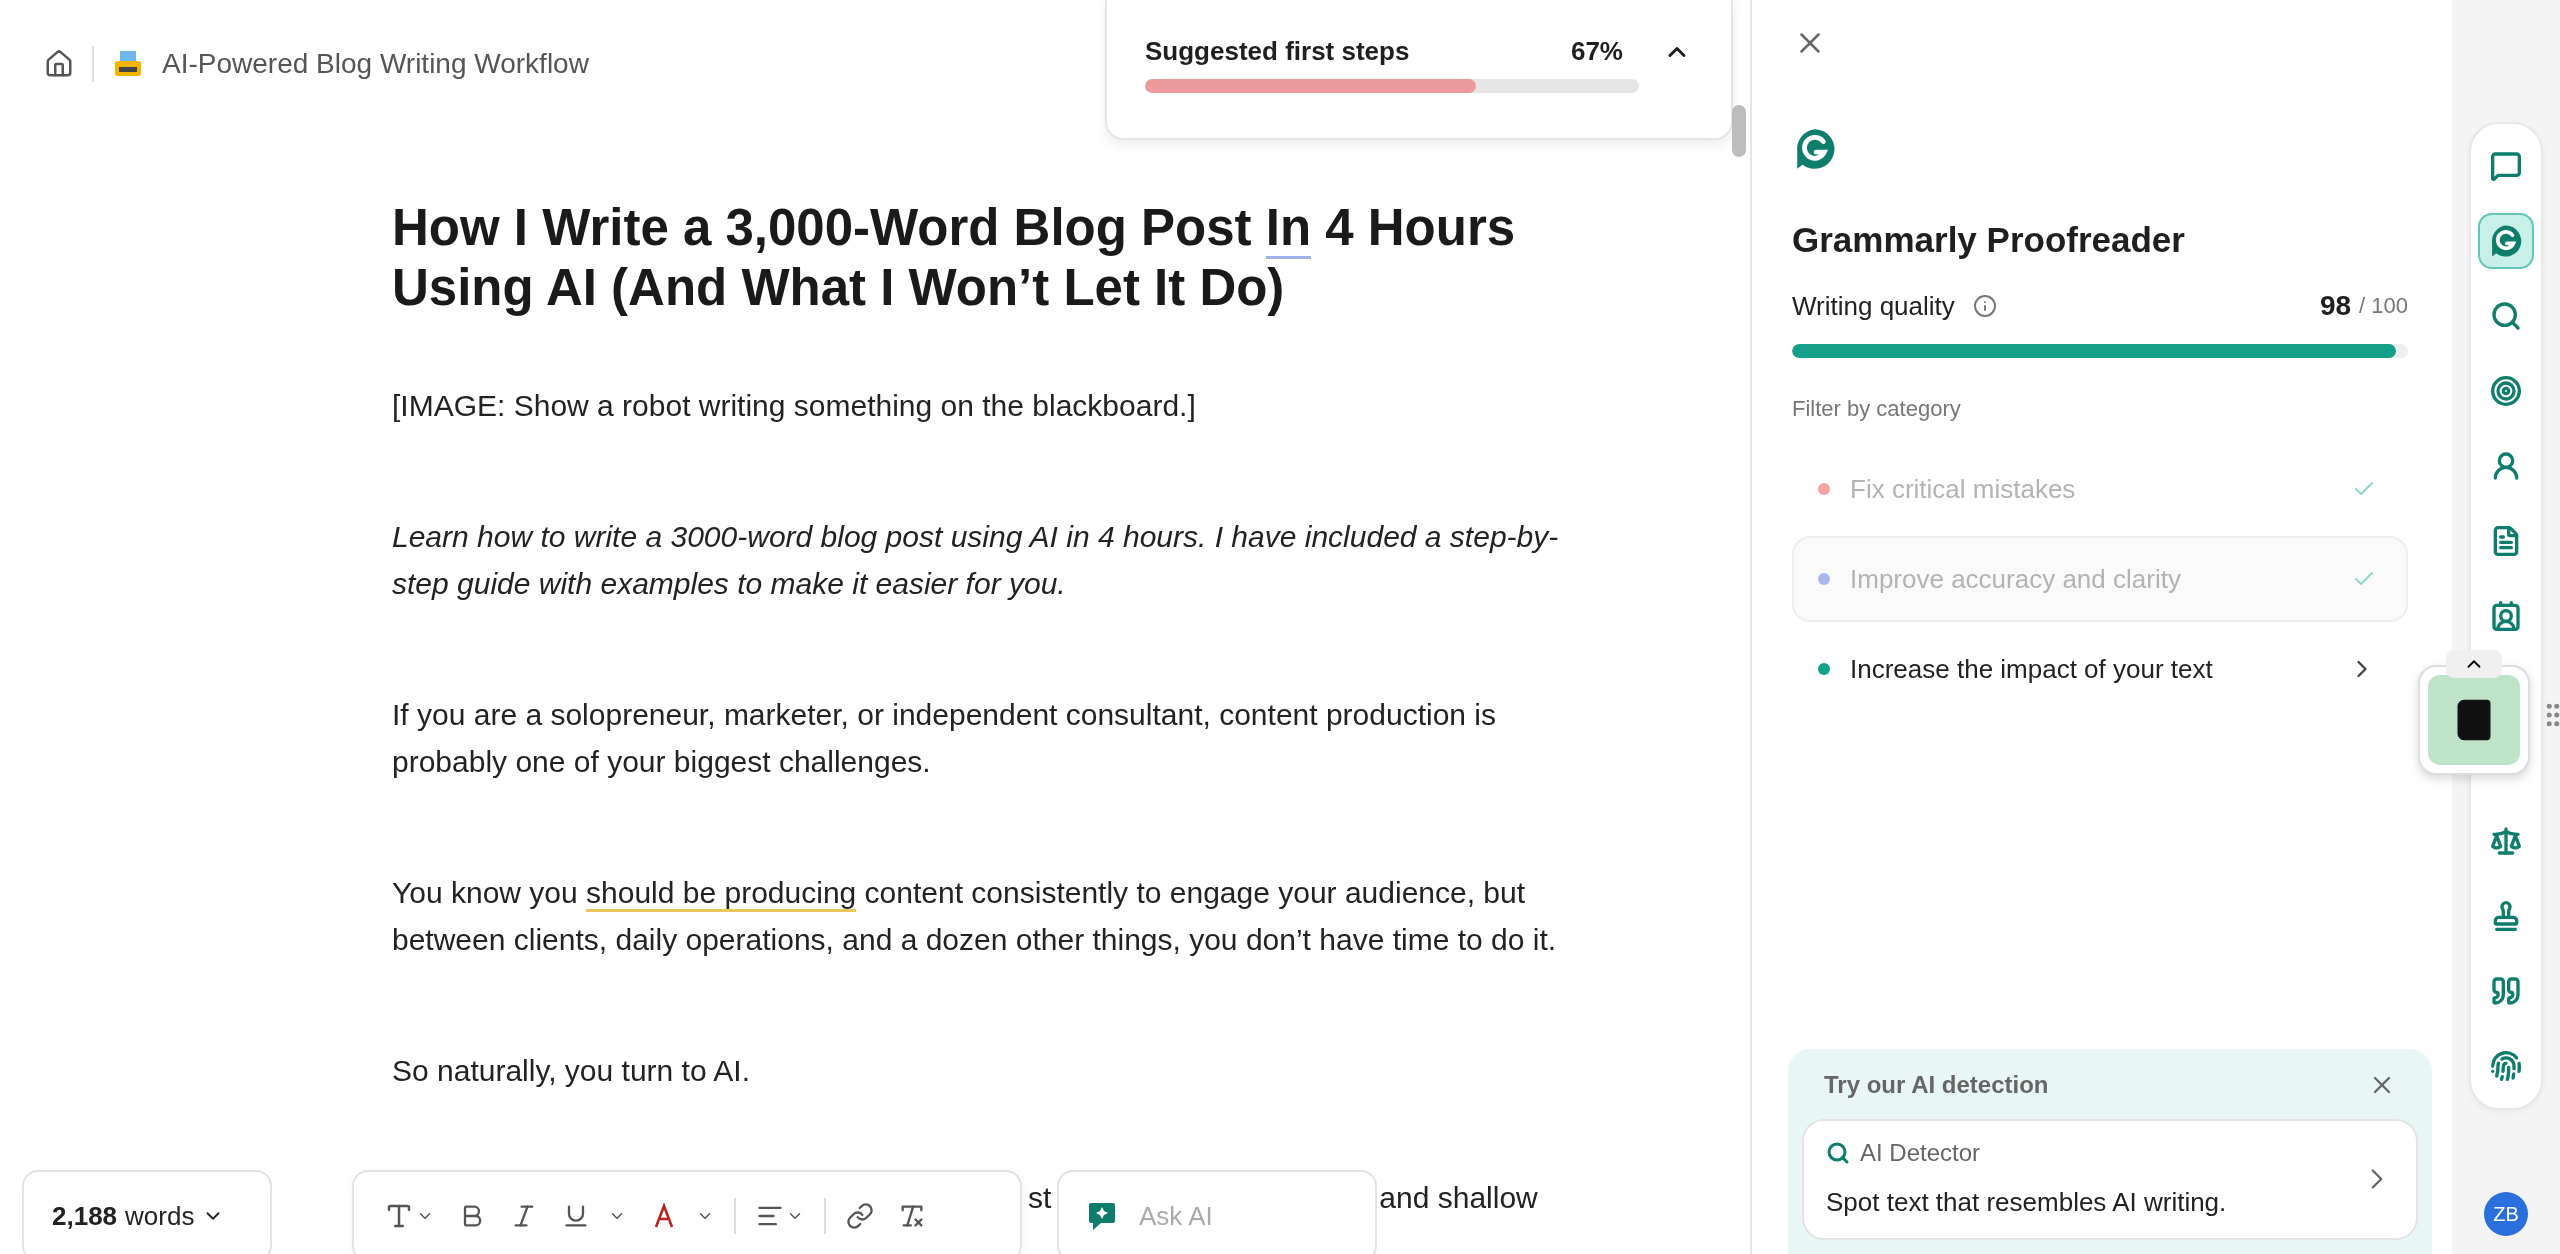 The width and height of the screenshot is (2560, 1254). Describe the element at coordinates (1937, 1085) in the screenshot. I see `ai-detection-title: Try our AI detection` at that location.